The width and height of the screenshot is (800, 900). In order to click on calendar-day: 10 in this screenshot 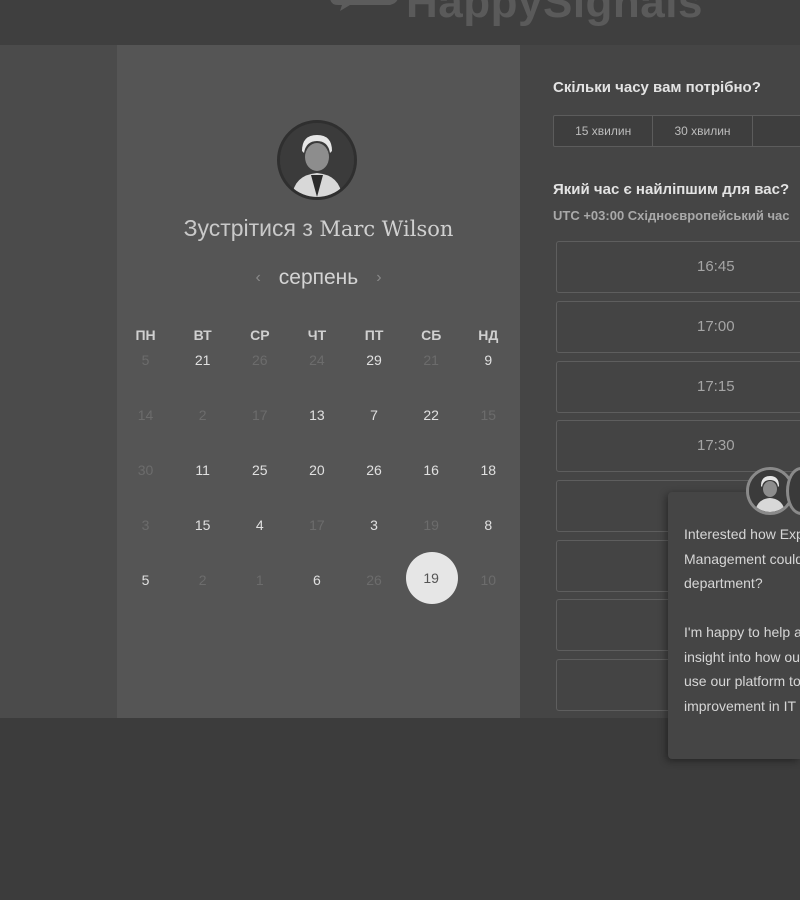, I will do `click(488, 580)`.